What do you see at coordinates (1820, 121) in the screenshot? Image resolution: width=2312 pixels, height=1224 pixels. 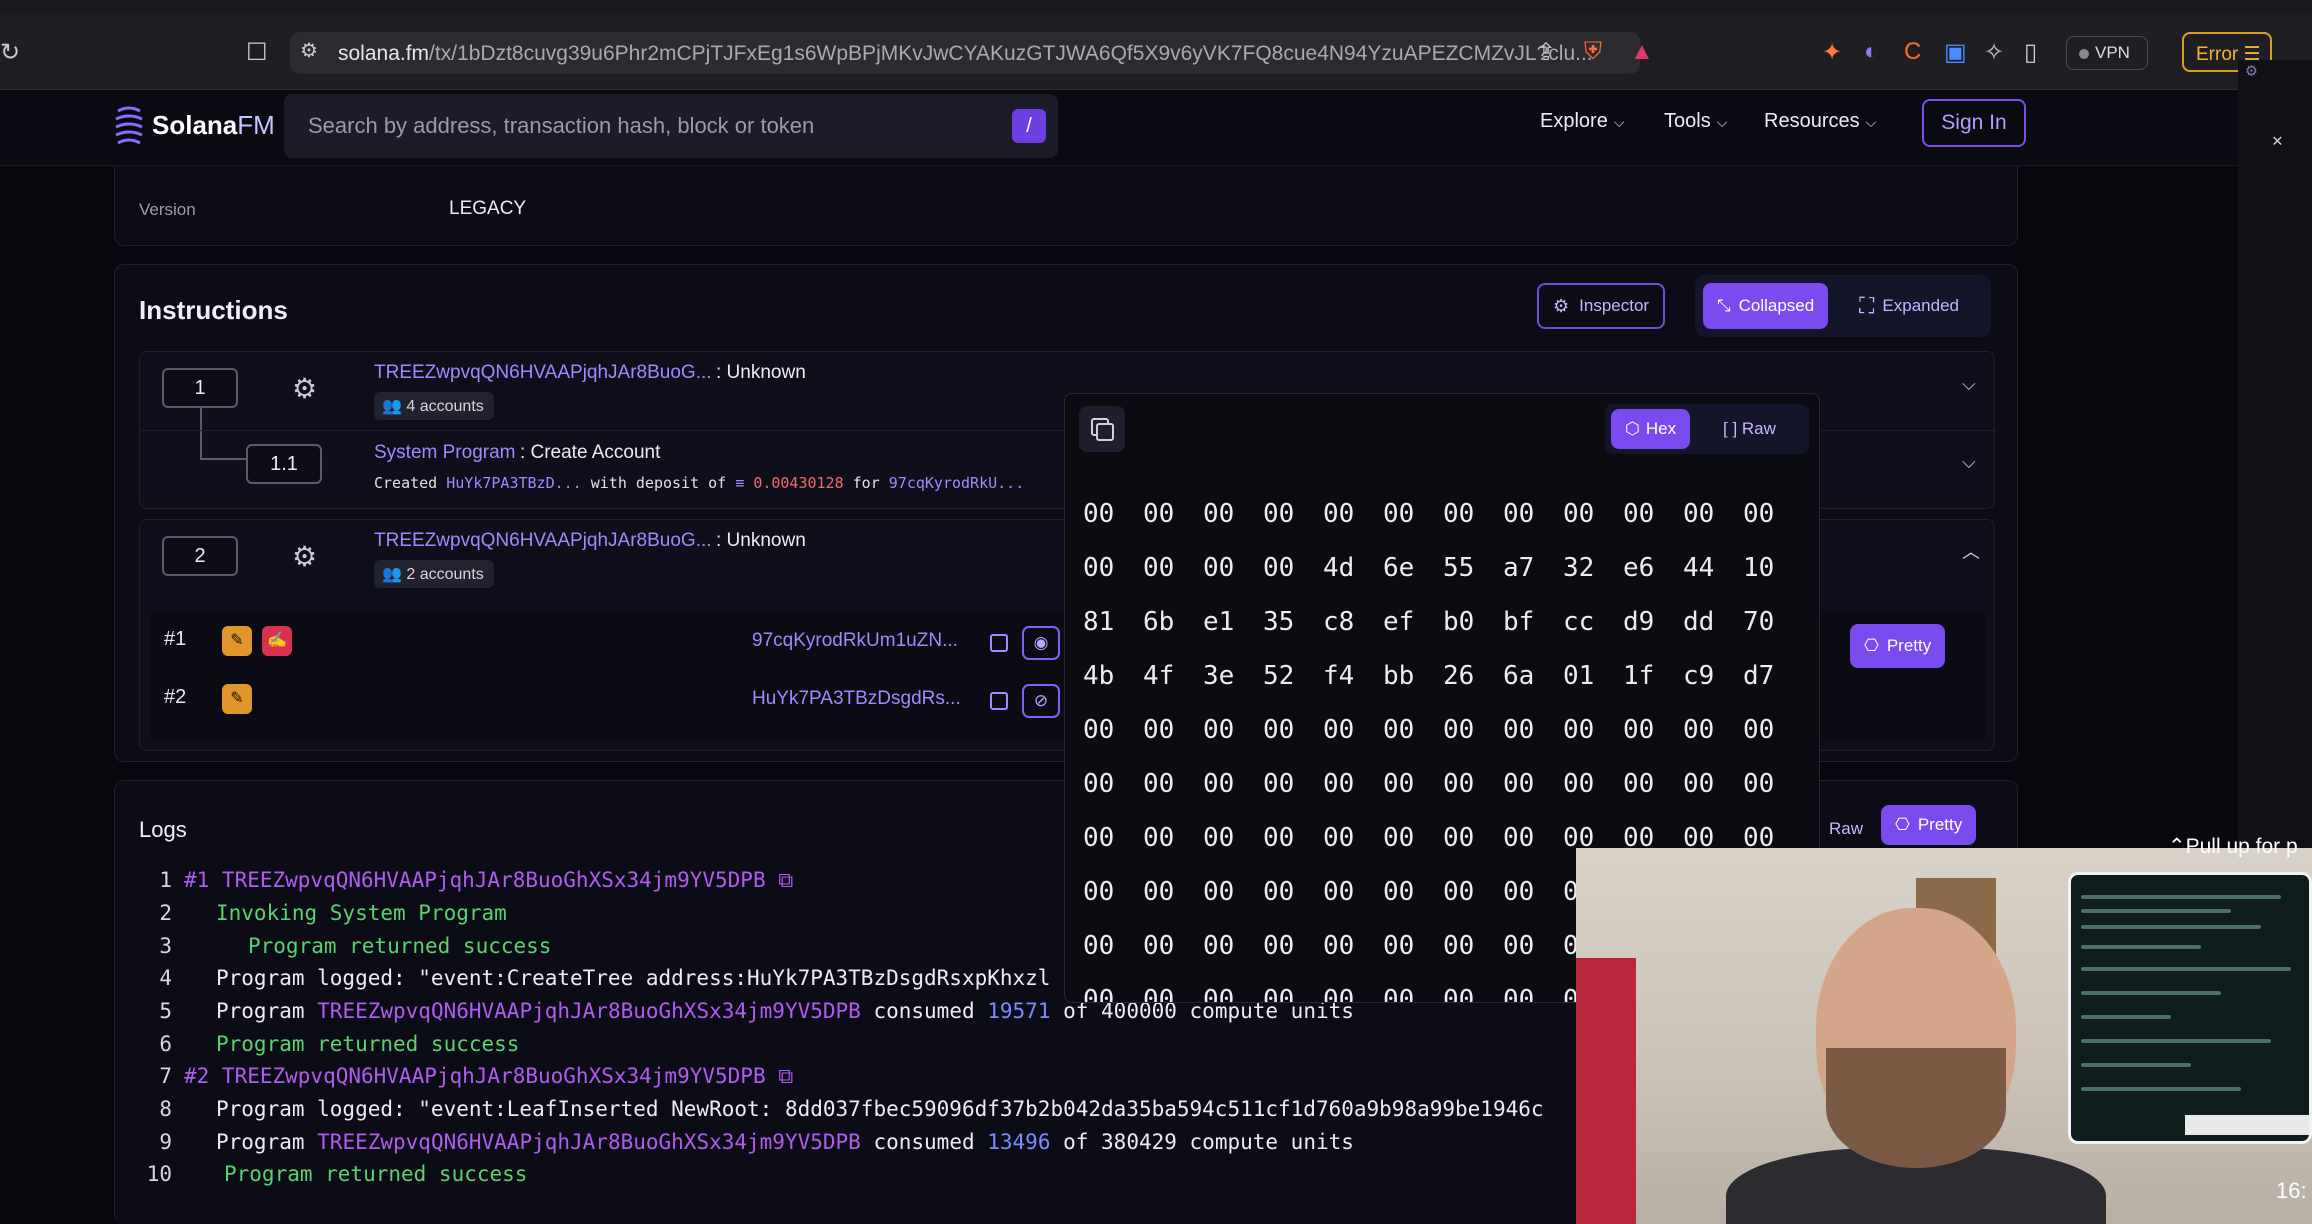 I see `nav-resources: Resources ⌵` at bounding box center [1820, 121].